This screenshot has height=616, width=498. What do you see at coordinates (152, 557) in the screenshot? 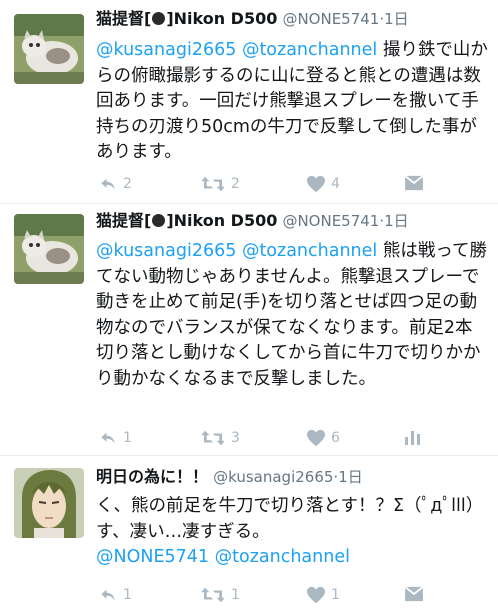
I see `mention-link: @NONE5741` at bounding box center [152, 557].